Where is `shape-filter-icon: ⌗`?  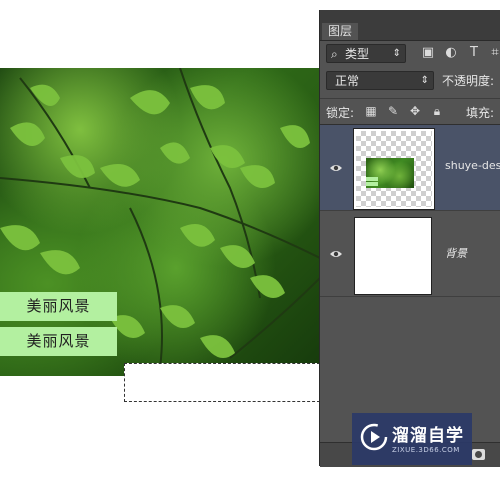 shape-filter-icon: ⌗ is located at coordinates (494, 53).